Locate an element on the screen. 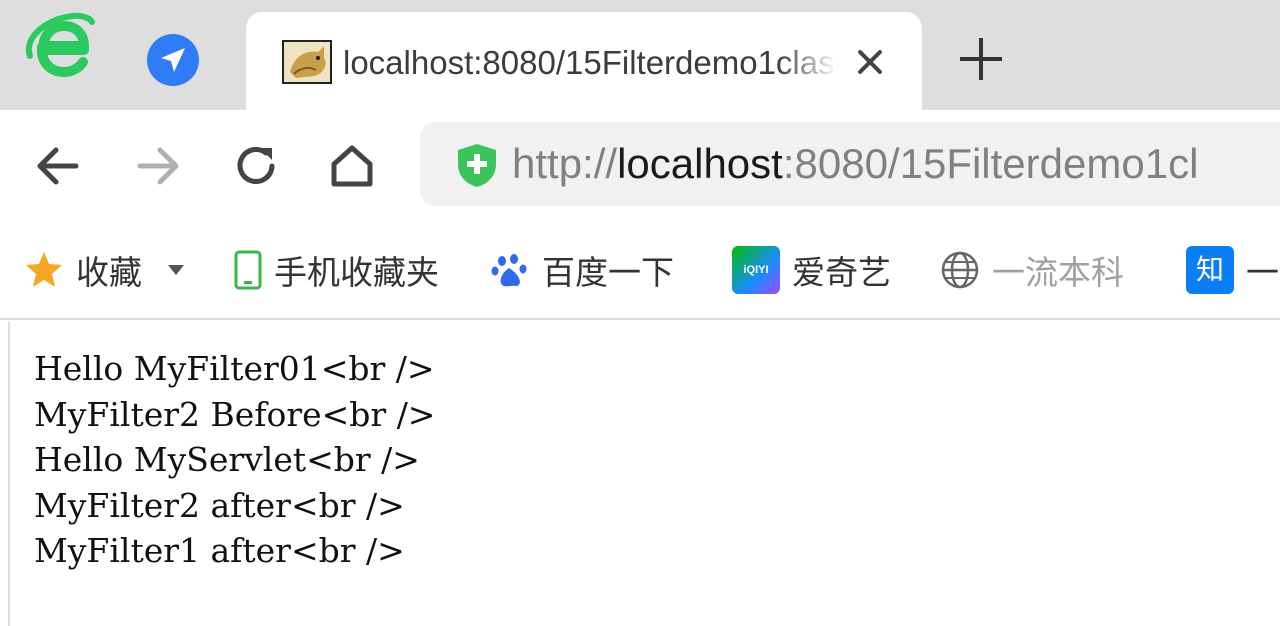 The image size is (1280, 626). browser-logo-icon is located at coordinates (60, 48).